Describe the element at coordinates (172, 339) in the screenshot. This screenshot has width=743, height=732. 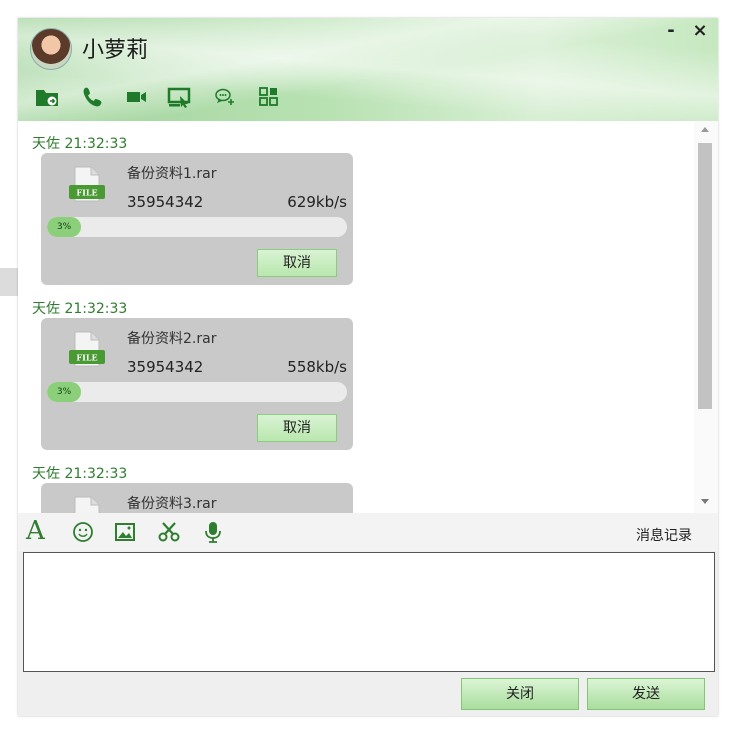
I see `file-name: 备份资料2.rar` at that location.